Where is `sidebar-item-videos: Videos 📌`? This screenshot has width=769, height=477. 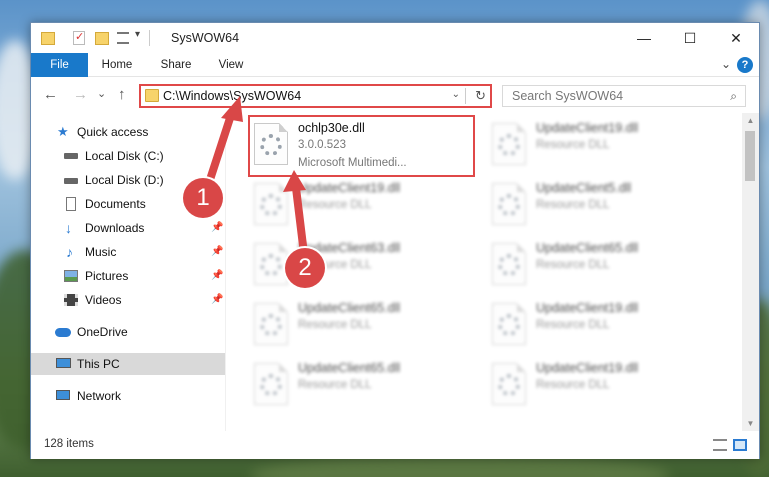
sidebar-item-videos: Videos 📌 is located at coordinates (128, 300).